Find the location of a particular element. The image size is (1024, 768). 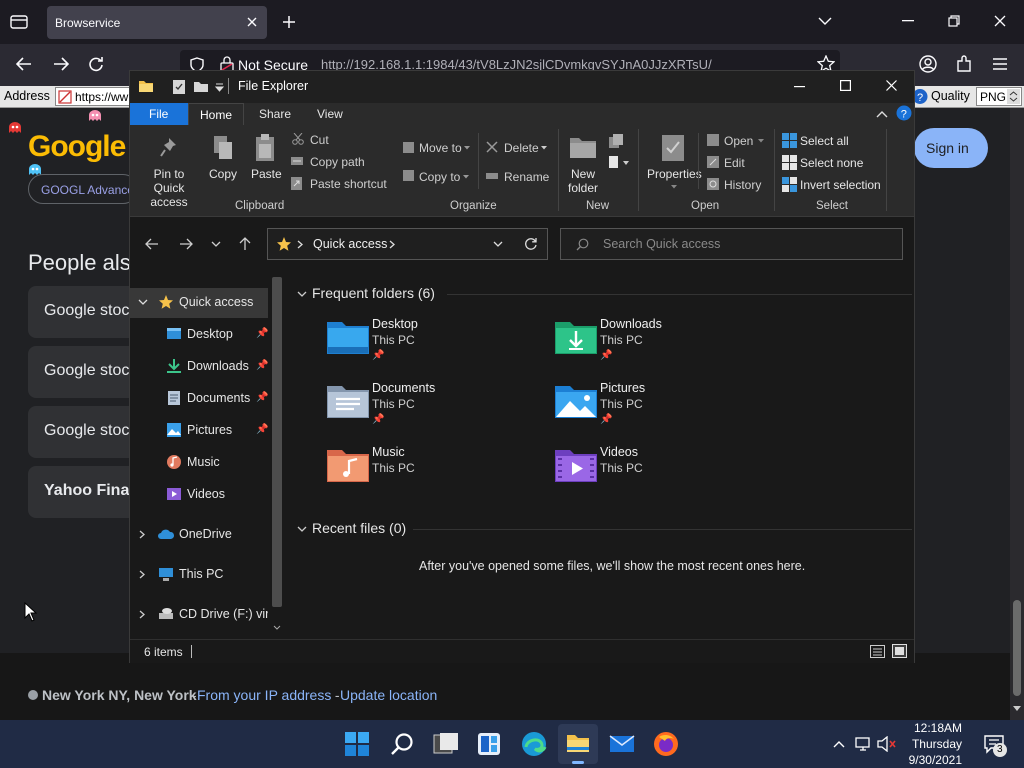

history-button: History is located at coordinates (742, 185).